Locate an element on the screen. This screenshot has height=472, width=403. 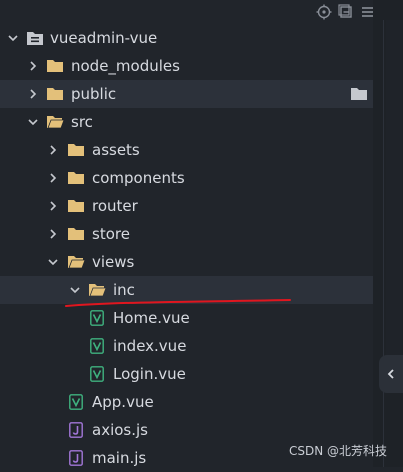
tree-item-label: store is located at coordinates (111, 234).